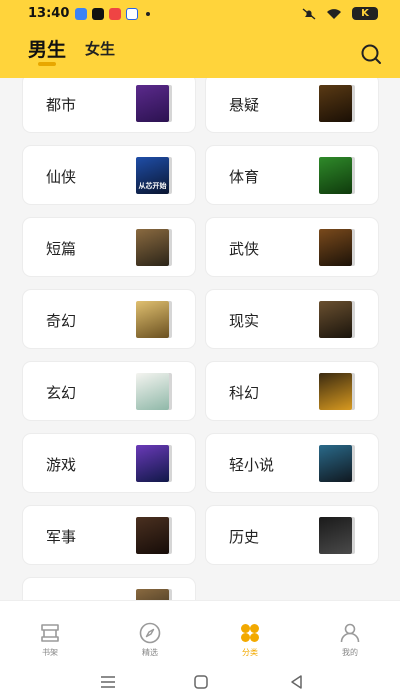 The width and height of the screenshot is (400, 700). What do you see at coordinates (292, 391) in the screenshot?
I see `category-card-kehuan: 科幻` at bounding box center [292, 391].